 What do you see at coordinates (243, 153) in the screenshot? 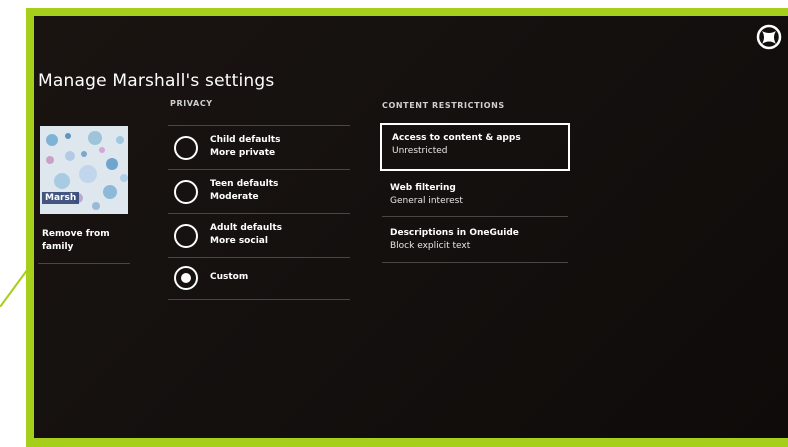
I see `privacy-option-subtitle: More private` at bounding box center [243, 153].